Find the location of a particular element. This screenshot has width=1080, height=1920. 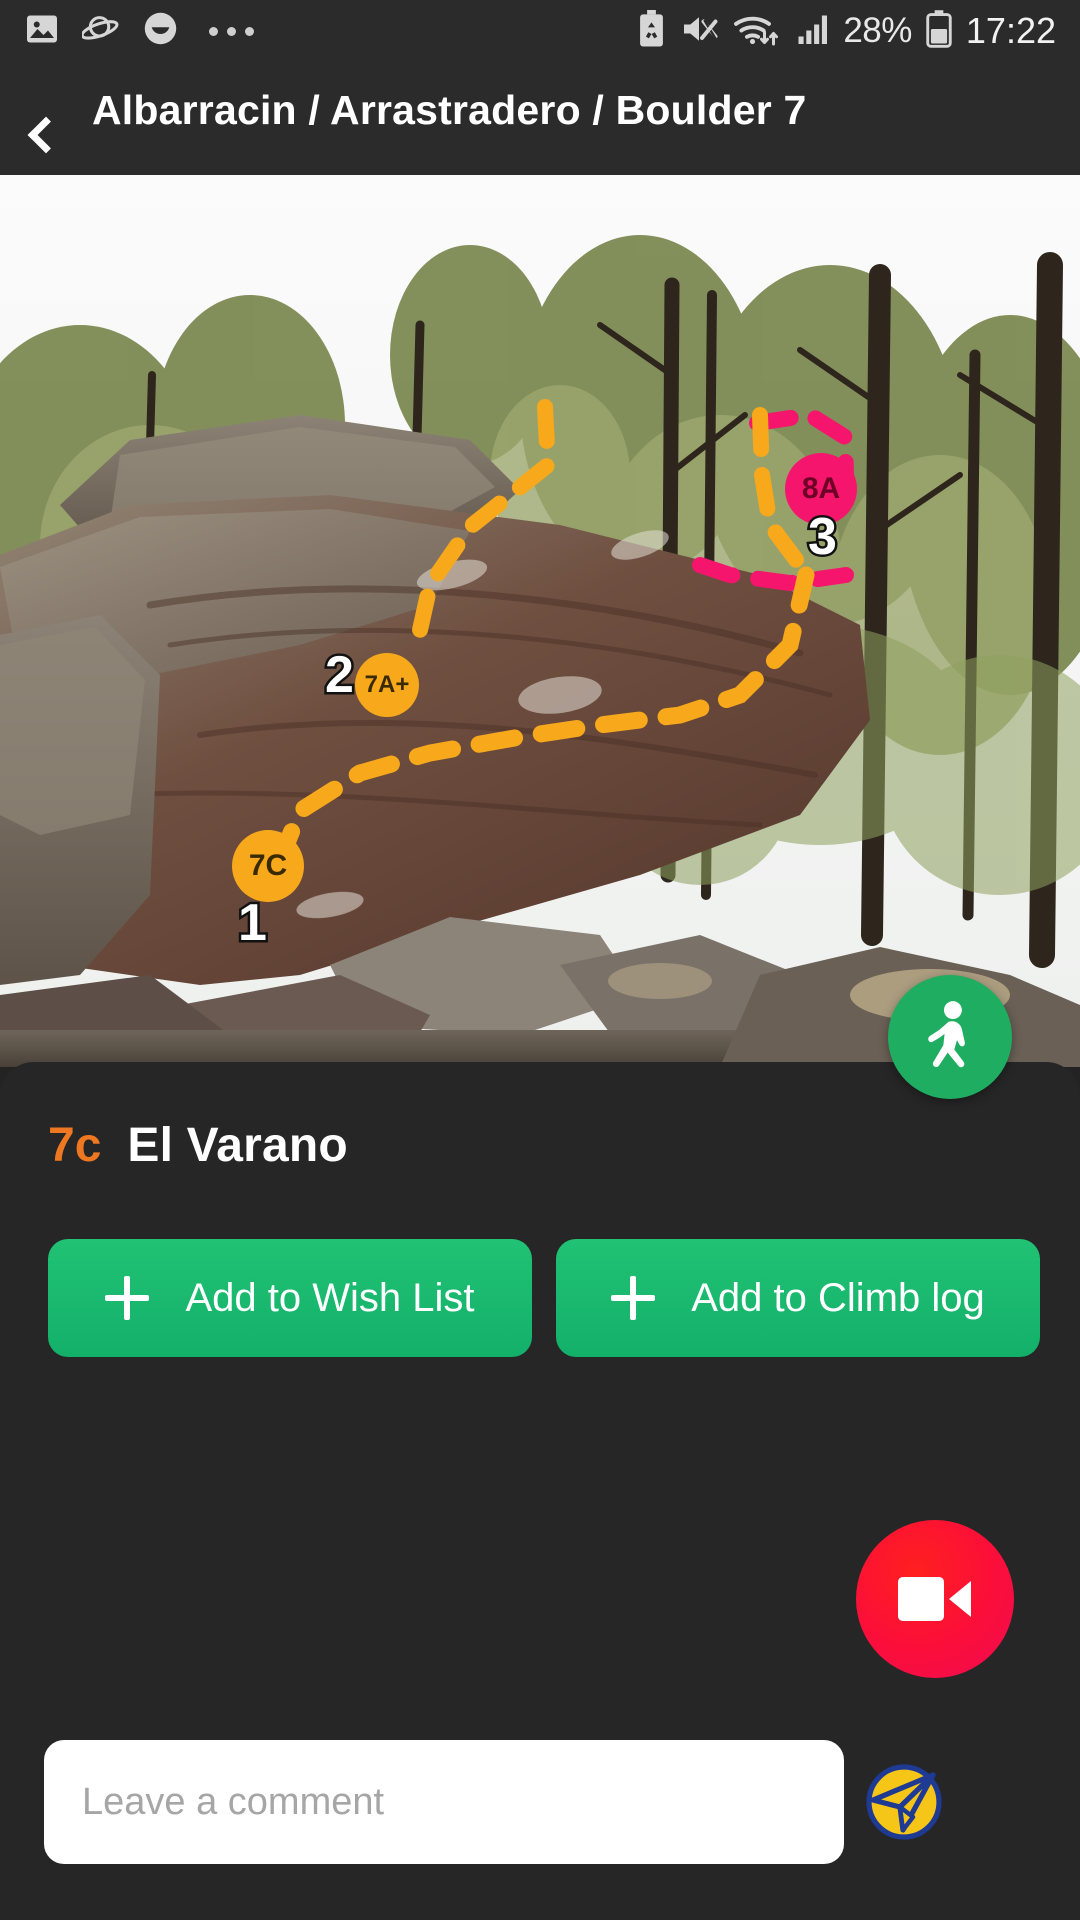

add-to-wish-list-label: Add to Wish List is located at coordinates (330, 1297).